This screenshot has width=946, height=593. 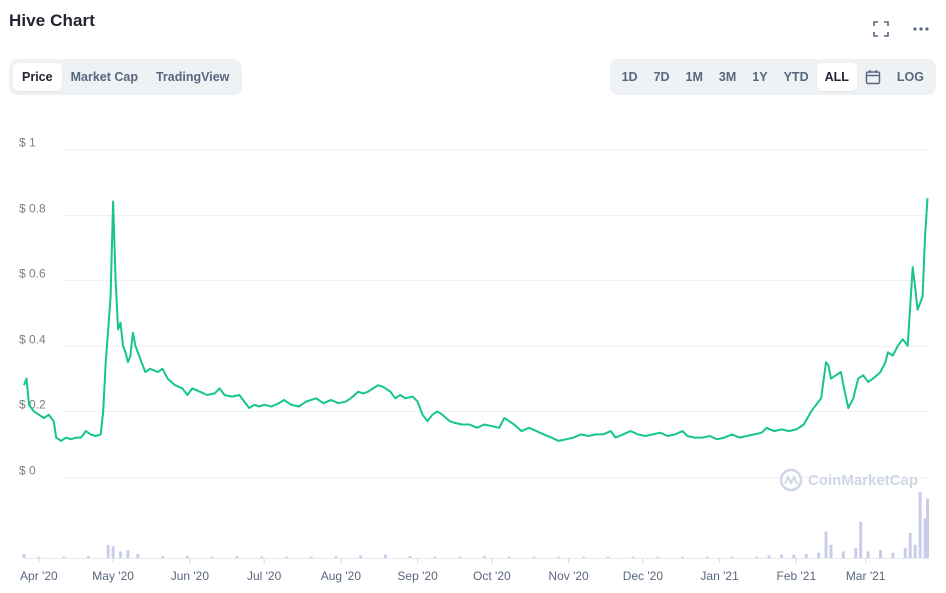 What do you see at coordinates (492, 576) in the screenshot?
I see `x-tick-label: Oct '20` at bounding box center [492, 576].